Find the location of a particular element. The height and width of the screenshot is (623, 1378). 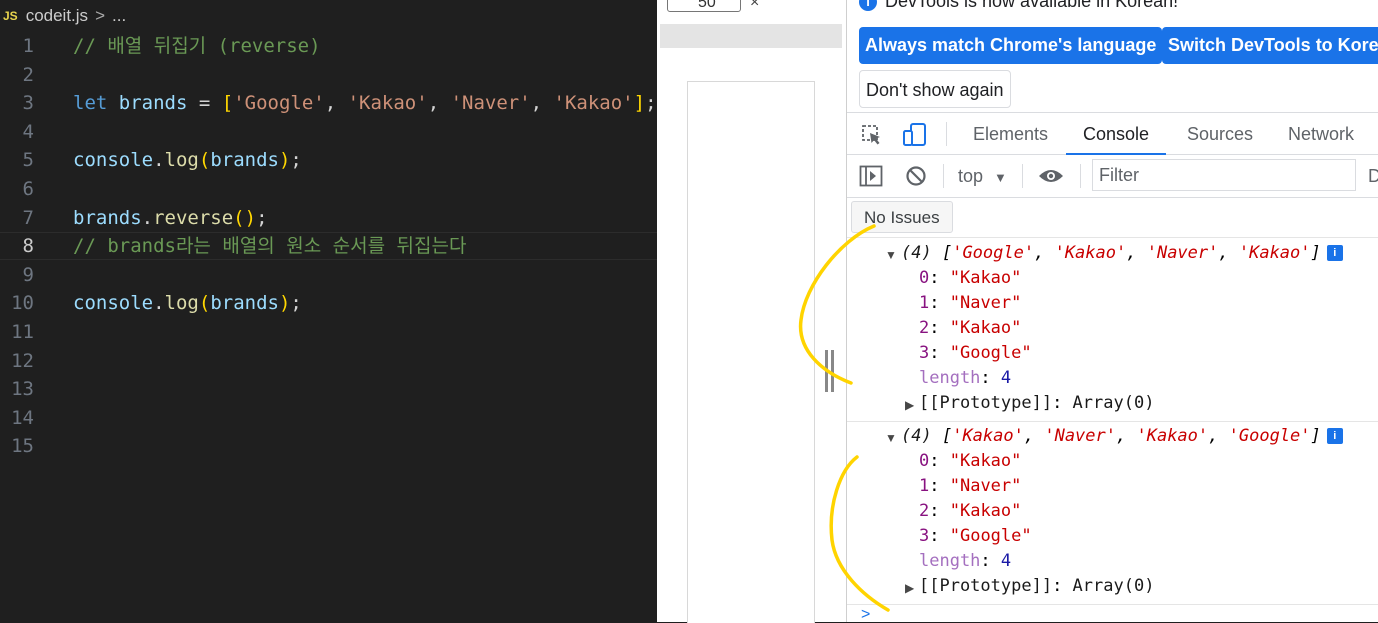

code-line: 15 is located at coordinates (328, 446).